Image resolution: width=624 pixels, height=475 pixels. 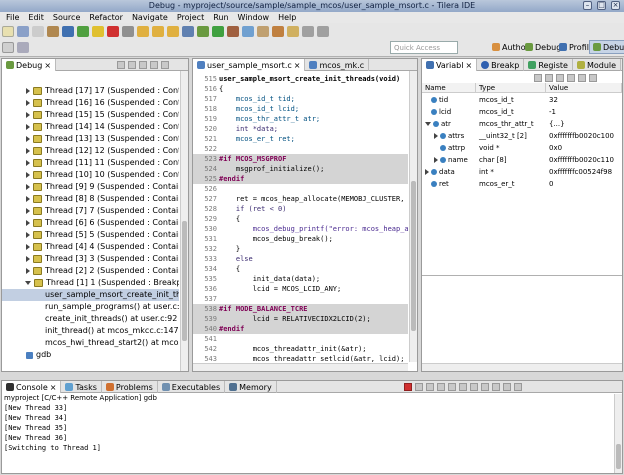 What do you see at coordinates (452, 387) in the screenshot?
I see `scroll-lock-icon` at bounding box center [452, 387].